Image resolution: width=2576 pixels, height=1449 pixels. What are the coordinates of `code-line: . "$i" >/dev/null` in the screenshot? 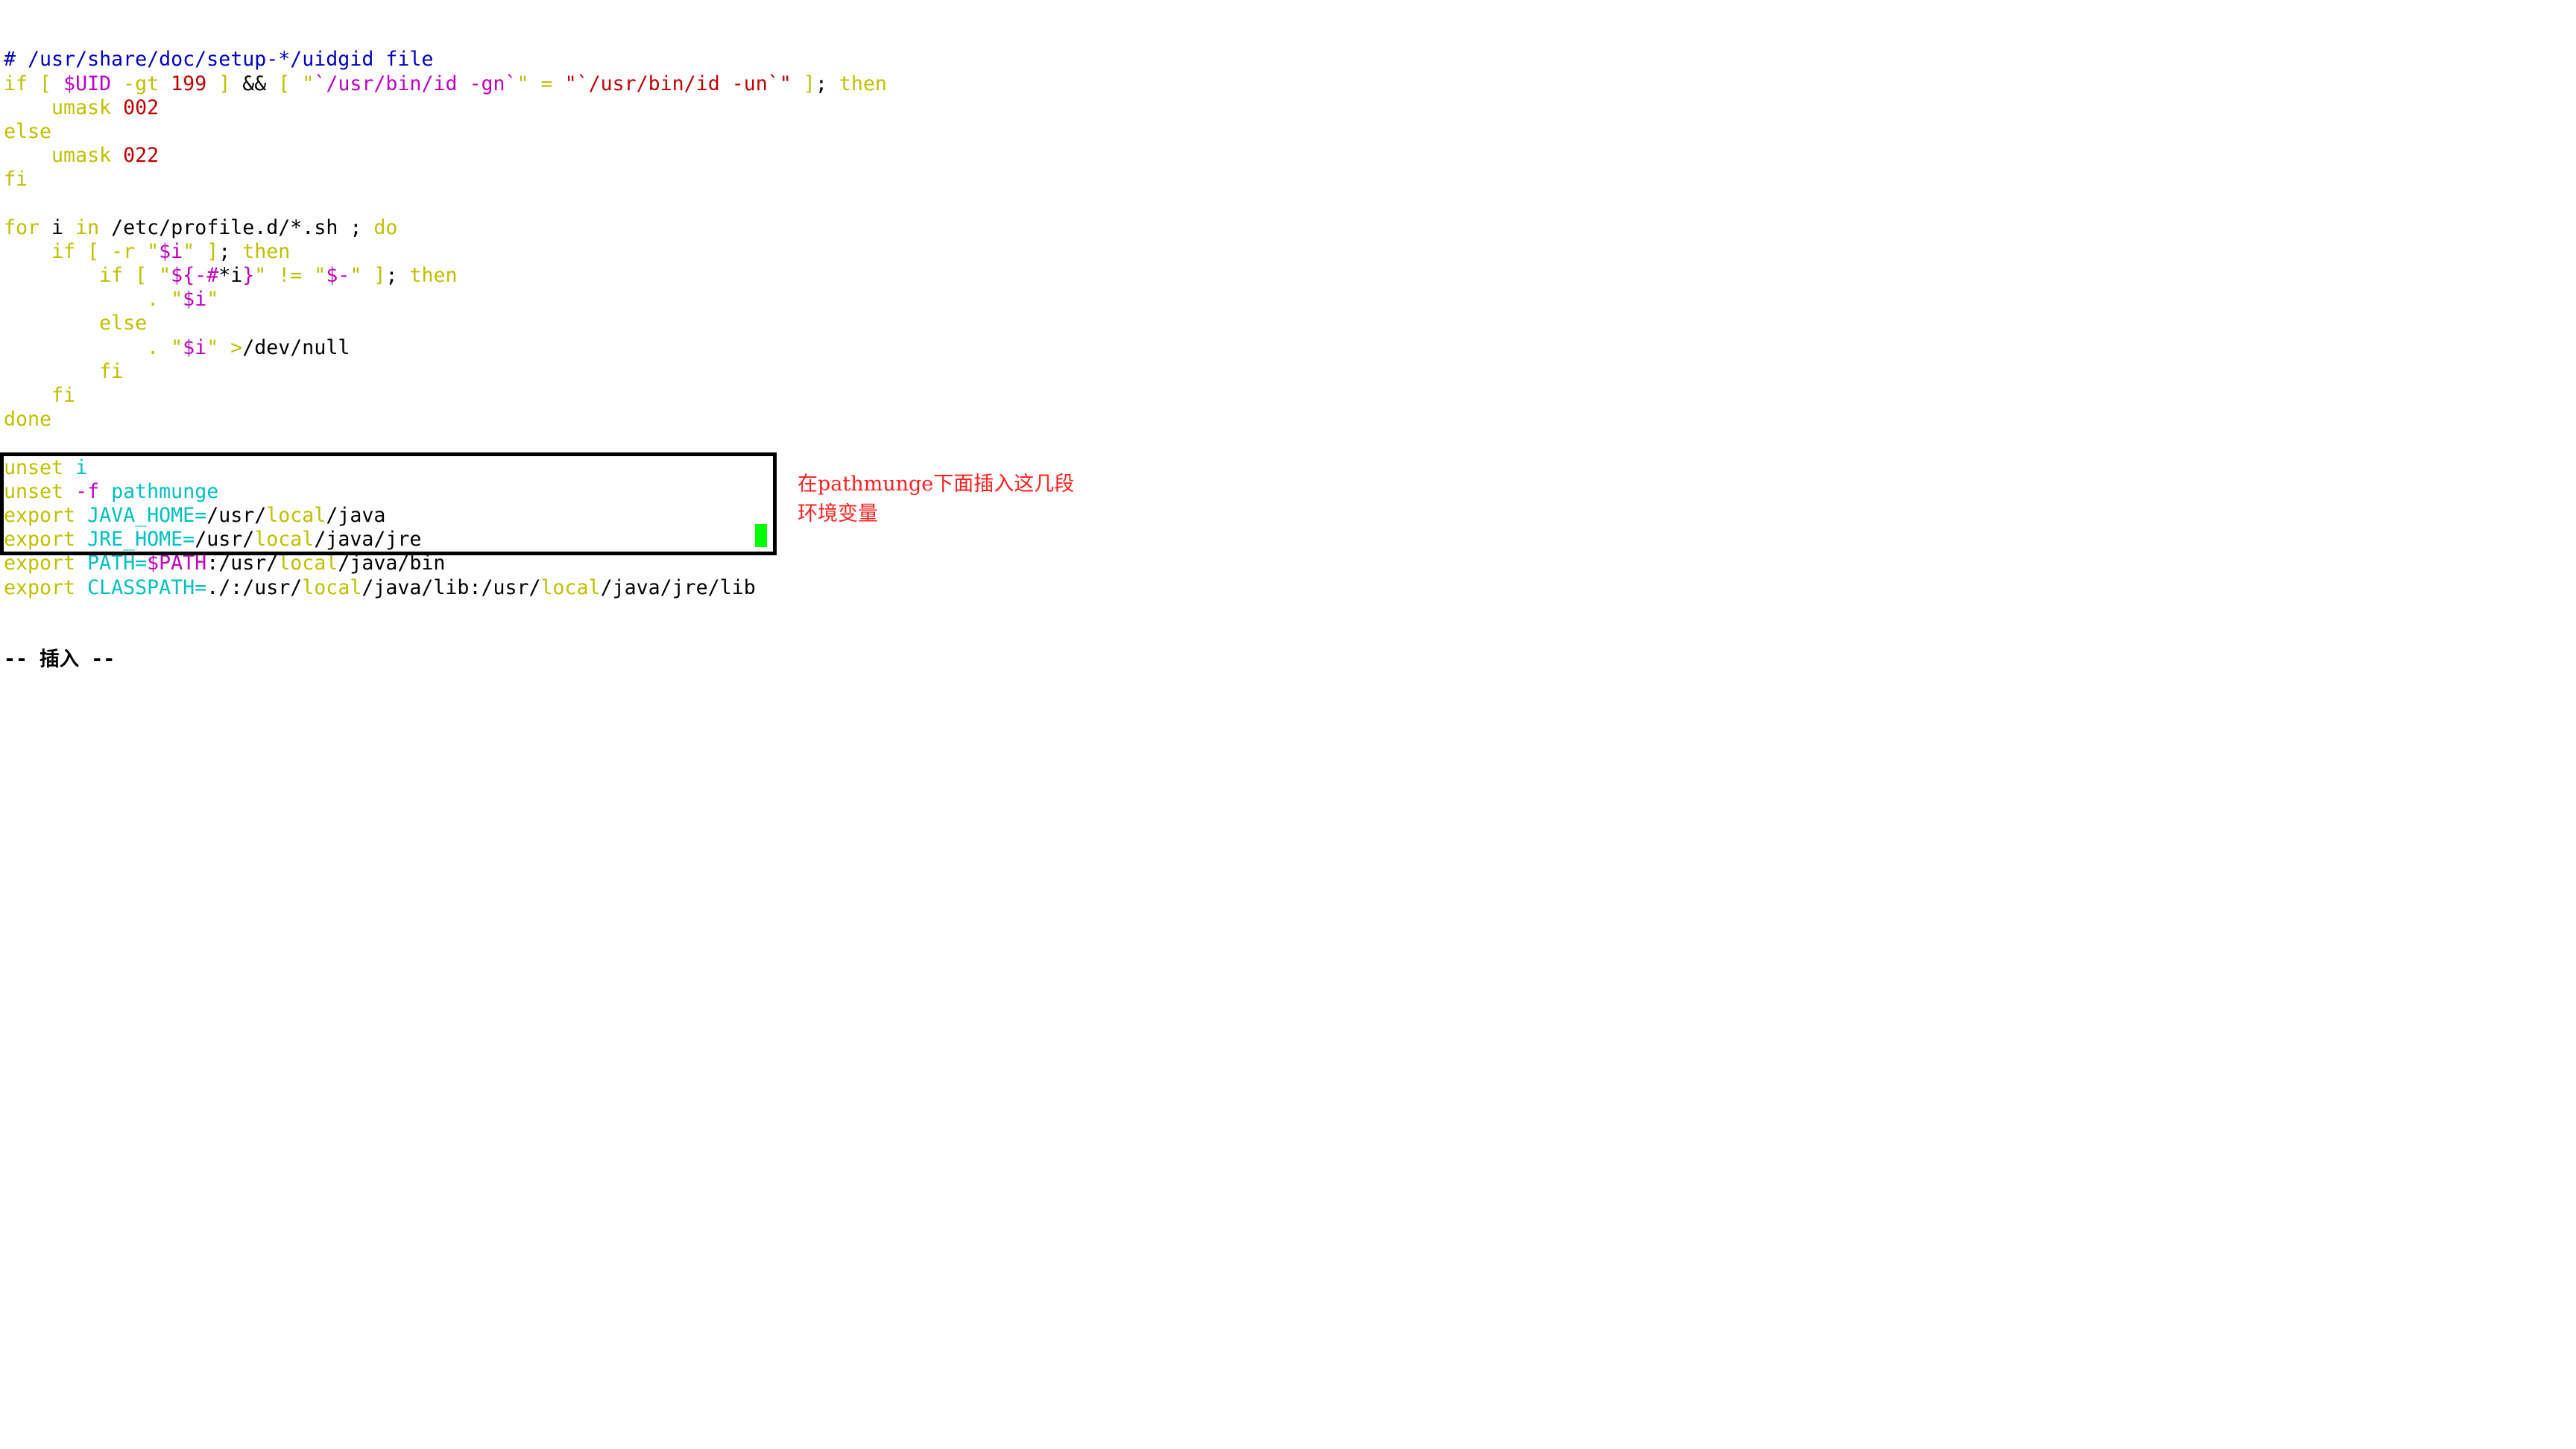 It's located at (445, 348).